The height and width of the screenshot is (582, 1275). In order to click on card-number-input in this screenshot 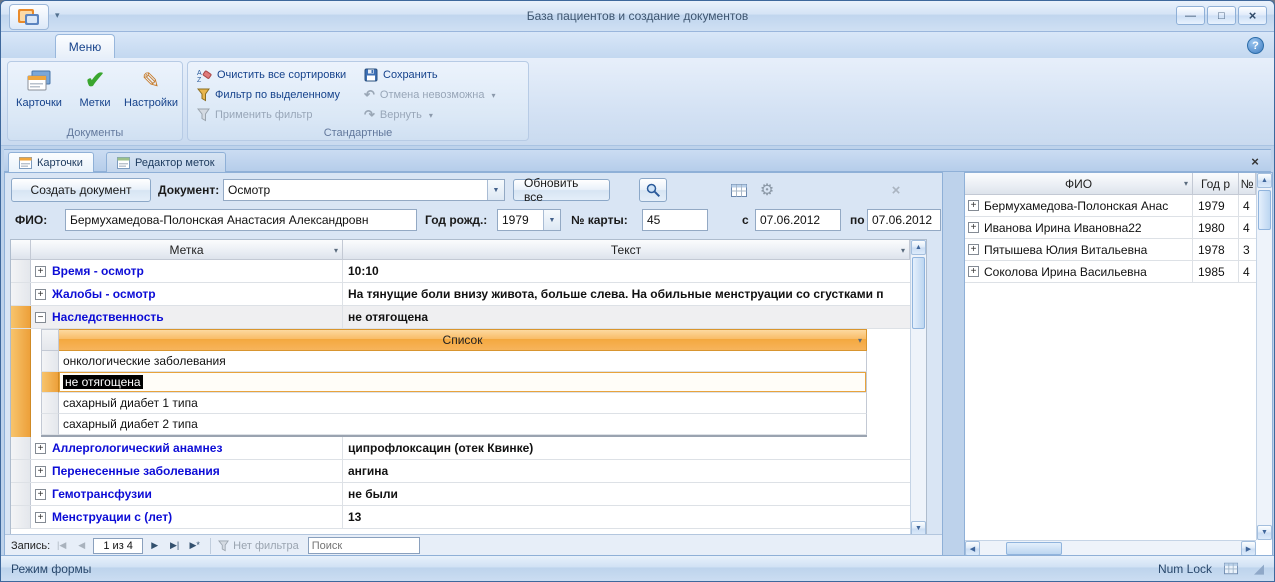, I will do `click(675, 220)`.